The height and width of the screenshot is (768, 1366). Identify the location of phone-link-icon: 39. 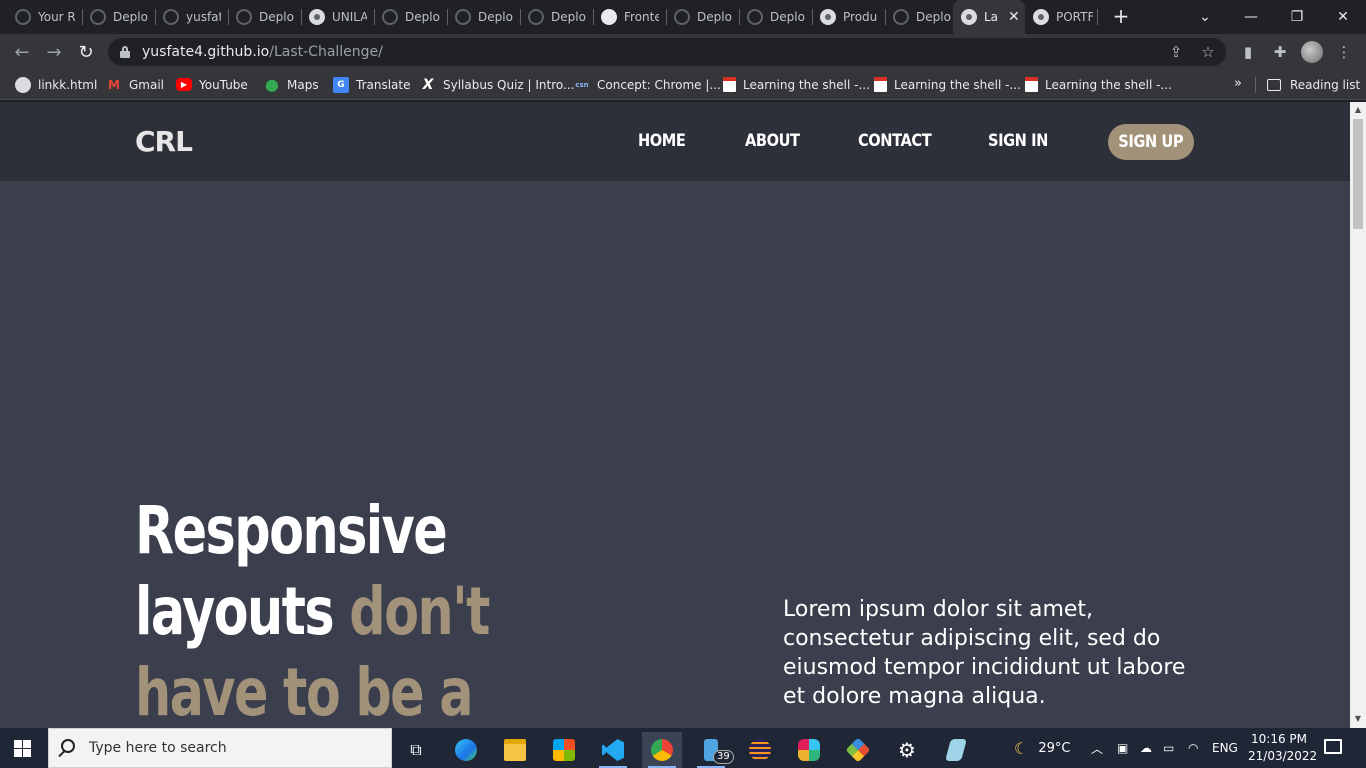
(712, 750).